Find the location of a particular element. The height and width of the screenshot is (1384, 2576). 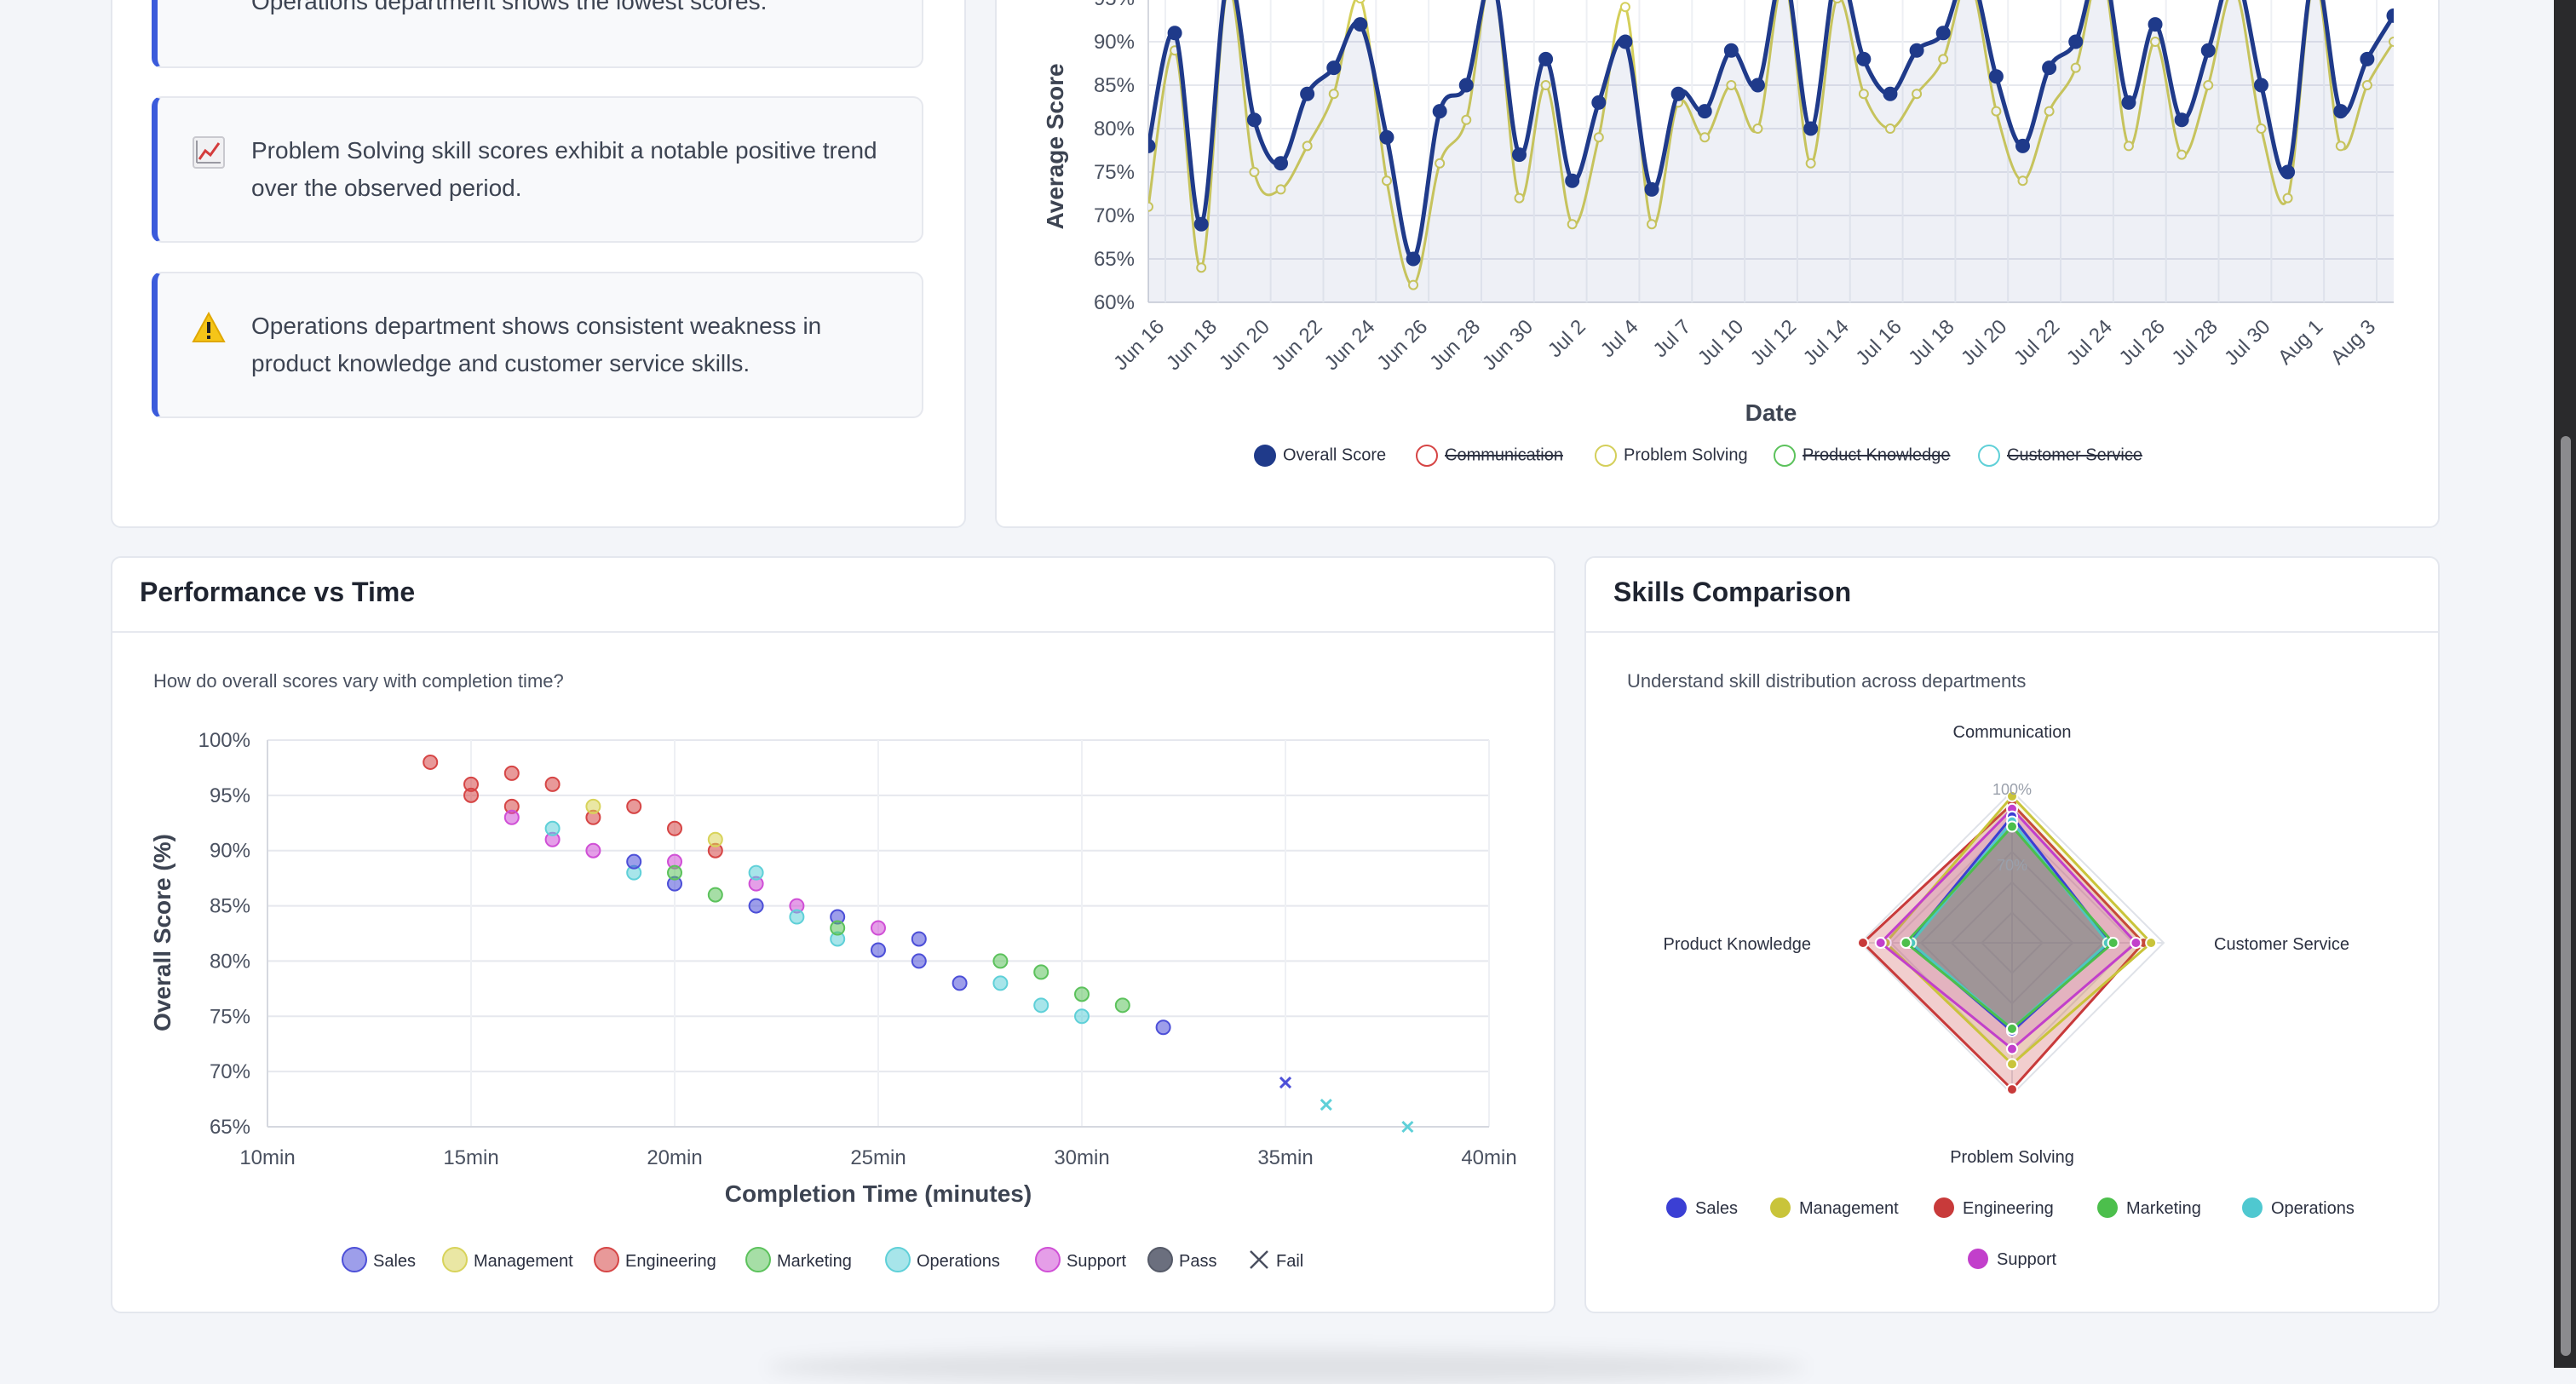

scrollbar-thumb is located at coordinates (2566, 896).